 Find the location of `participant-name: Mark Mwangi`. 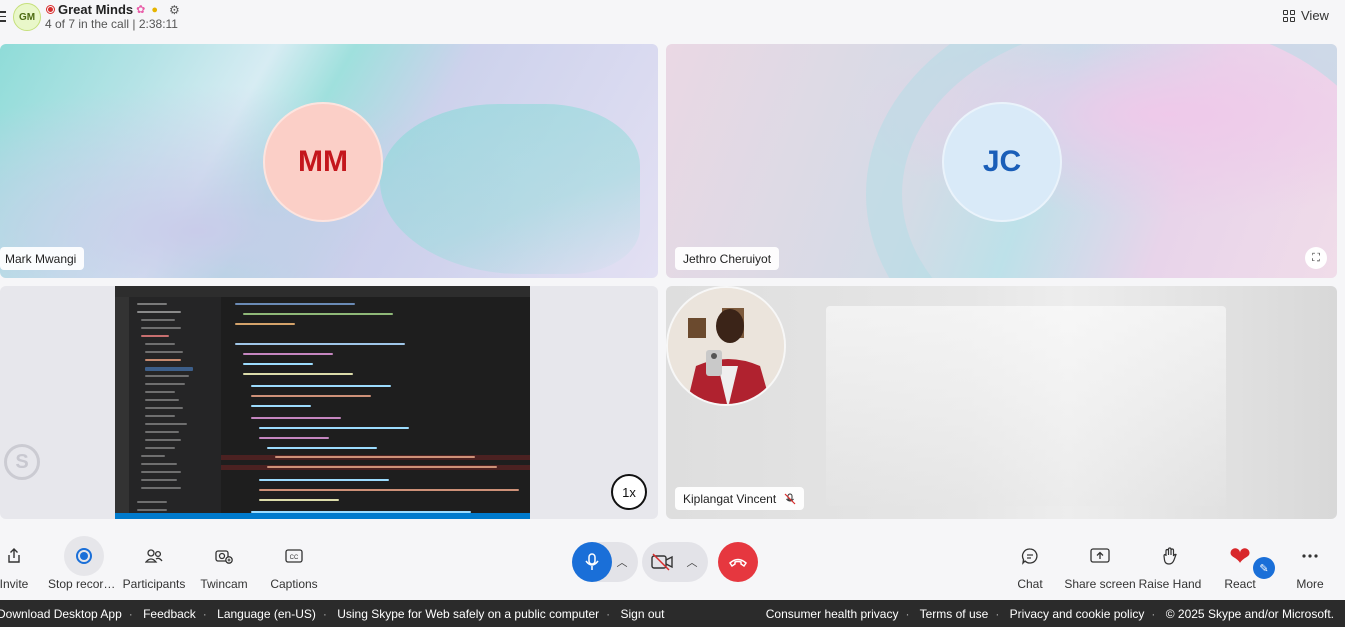

participant-name: Mark Mwangi is located at coordinates (41, 258).